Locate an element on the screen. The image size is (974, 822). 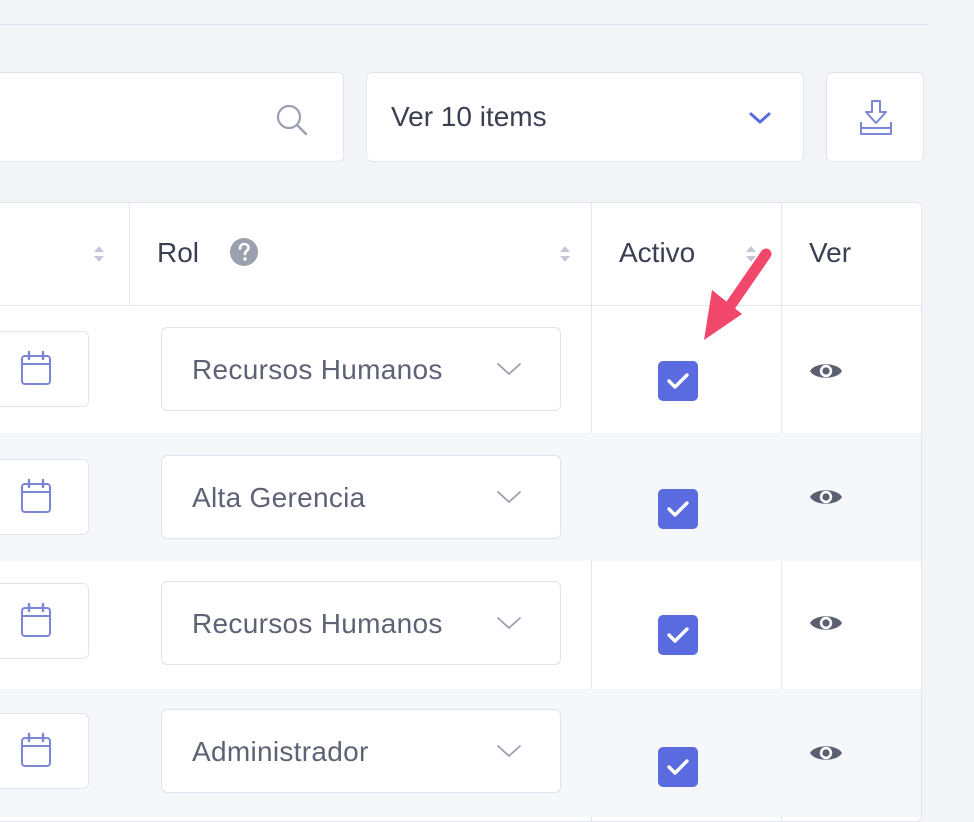
page-size-value: Ver 10 items is located at coordinates (469, 116).